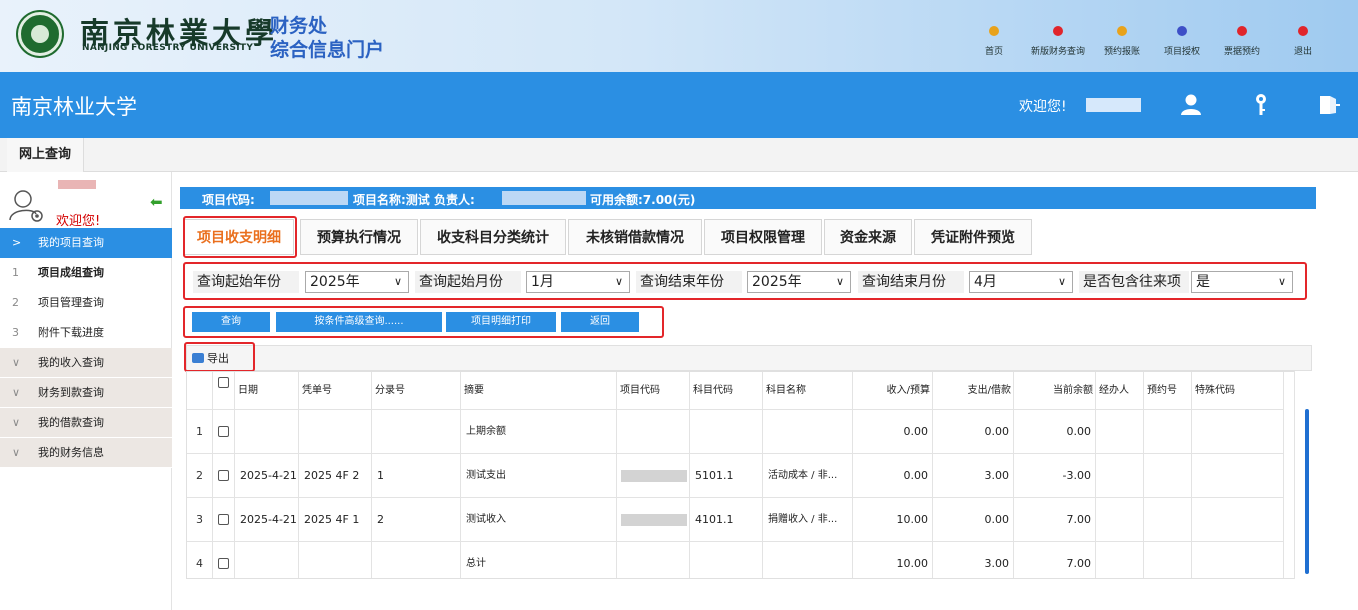 This screenshot has width=1358, height=610. Describe the element at coordinates (643, 200) in the screenshot. I see `available-balance: 可用余额:7.00(元)` at that location.